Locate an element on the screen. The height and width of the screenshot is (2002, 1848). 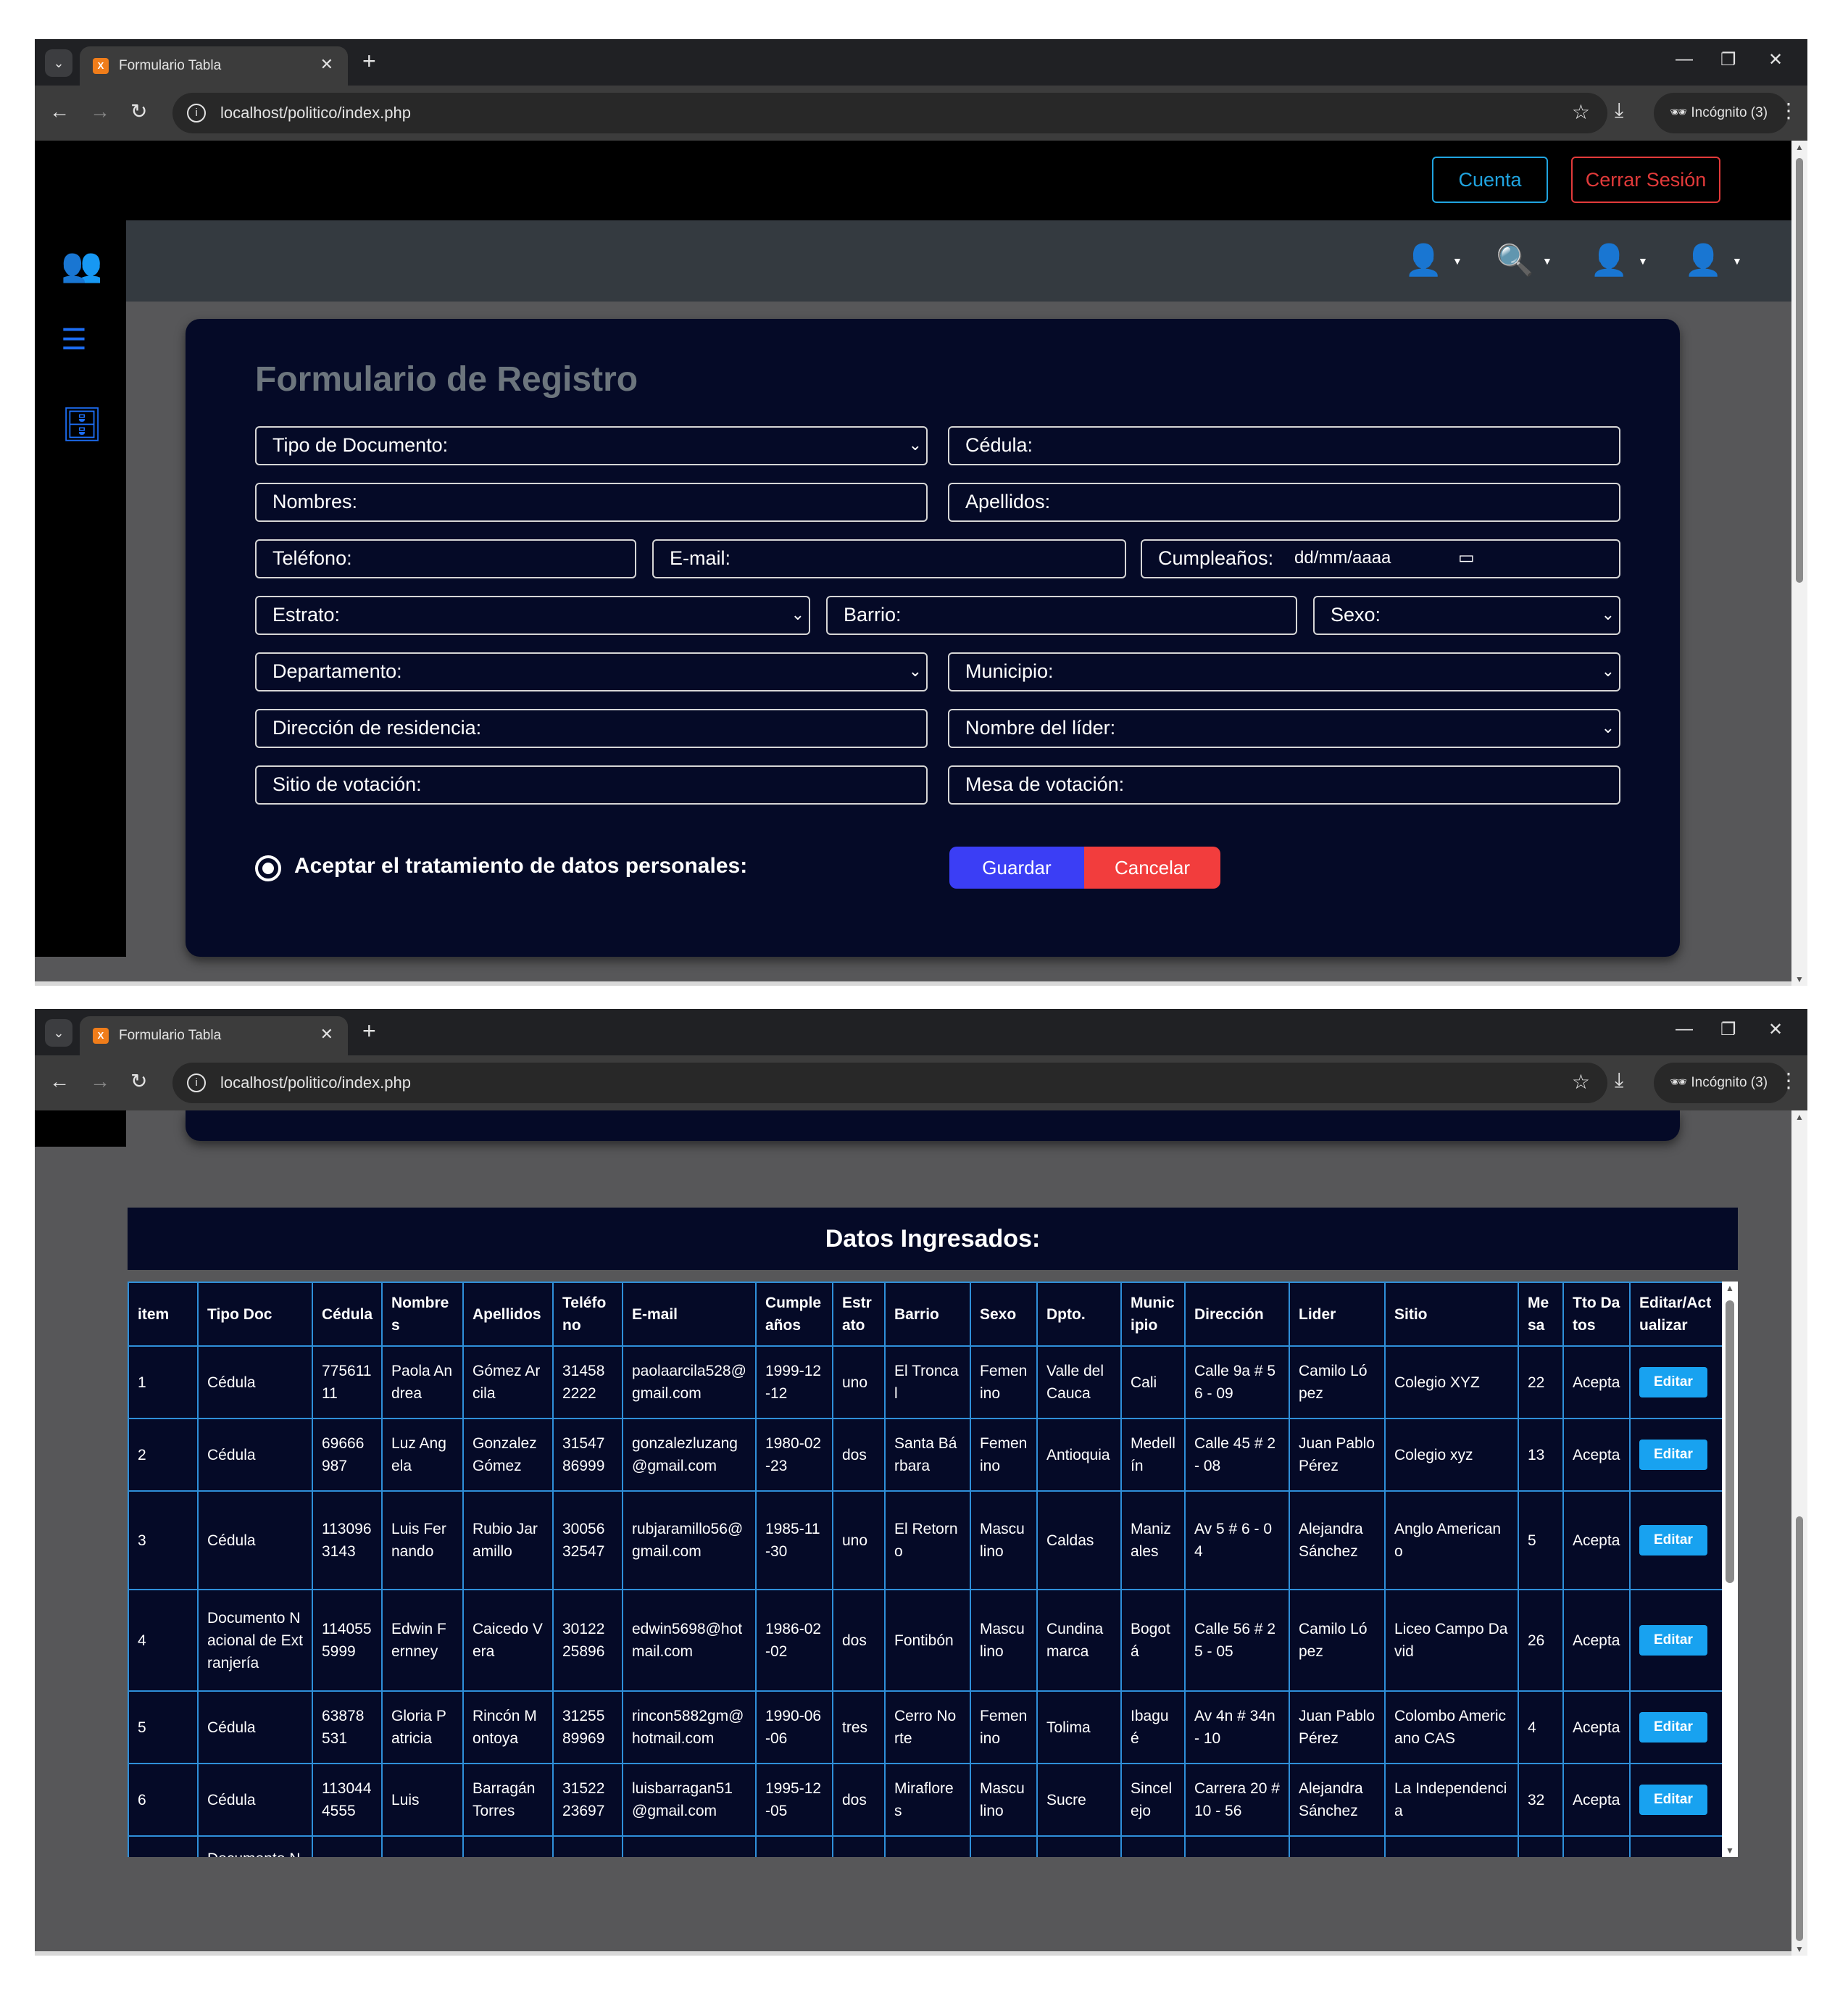
table-cell: Cédula is located at coordinates (255, 1455).